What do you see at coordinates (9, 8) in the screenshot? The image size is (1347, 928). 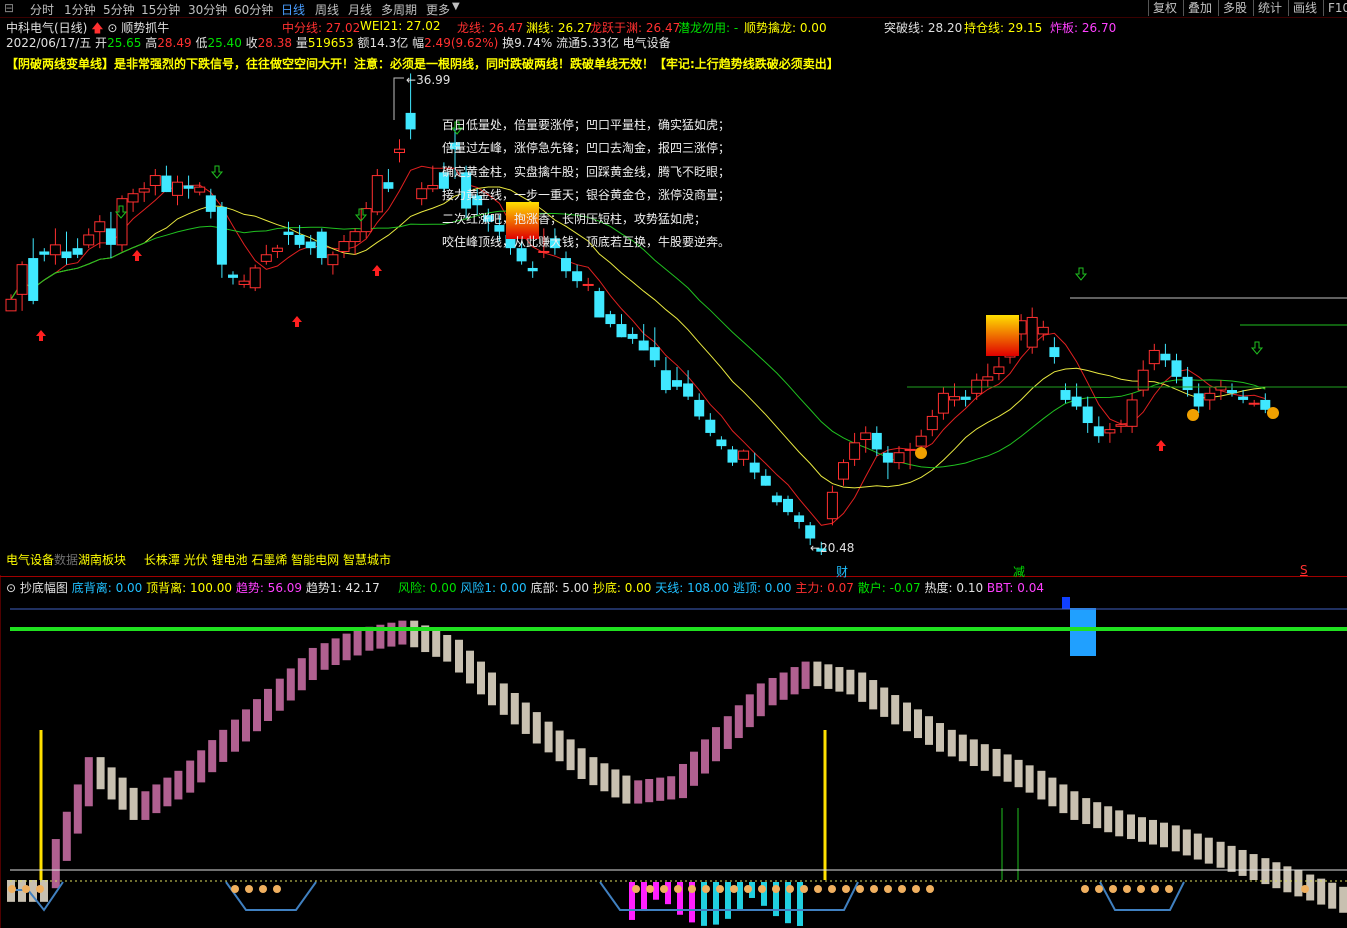 I see `toolbar-menu-icon: ⊟` at bounding box center [9, 8].